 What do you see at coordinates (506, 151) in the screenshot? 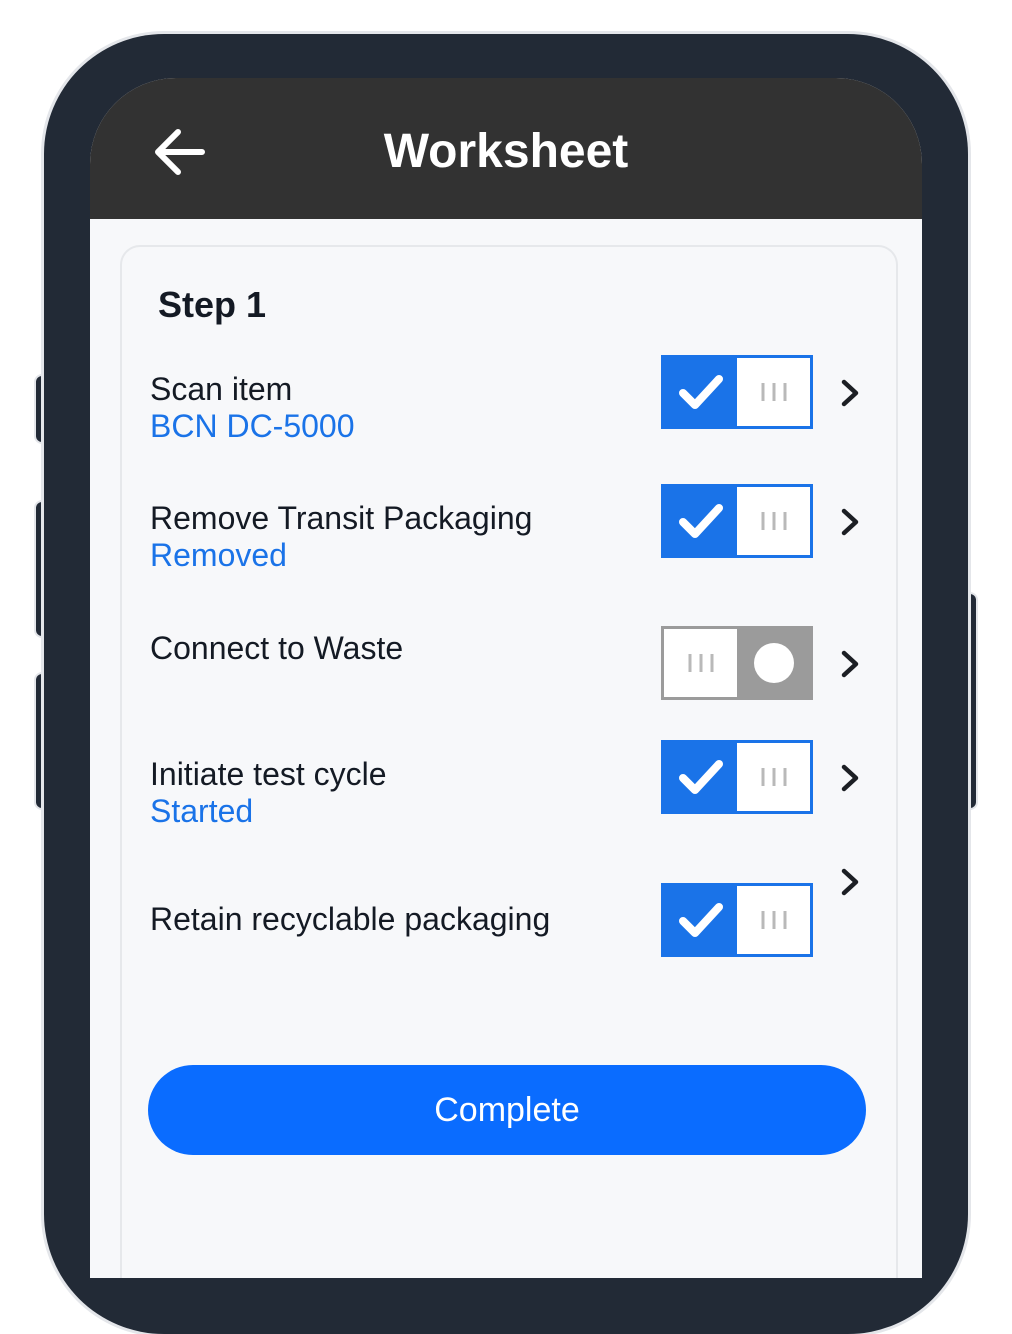
I see `page-title: Worksheet` at bounding box center [506, 151].